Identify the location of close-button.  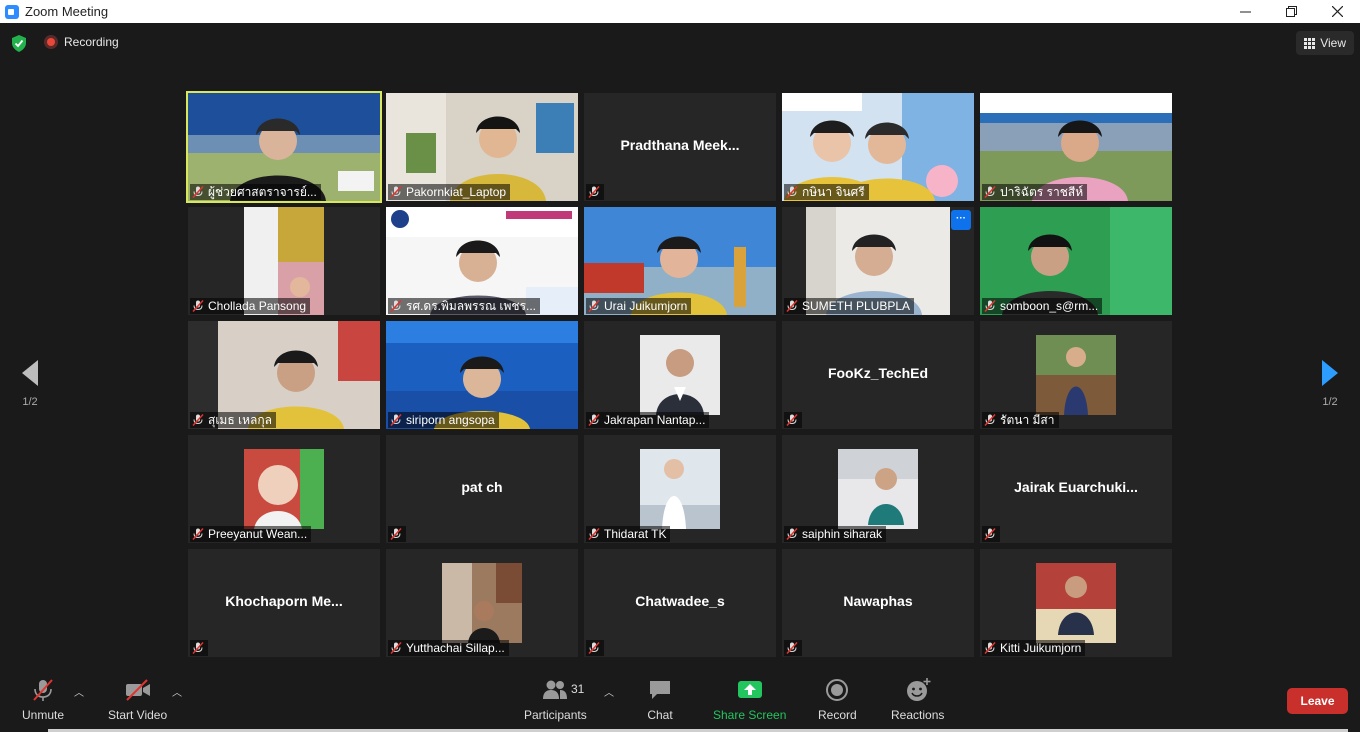
(1337, 11).